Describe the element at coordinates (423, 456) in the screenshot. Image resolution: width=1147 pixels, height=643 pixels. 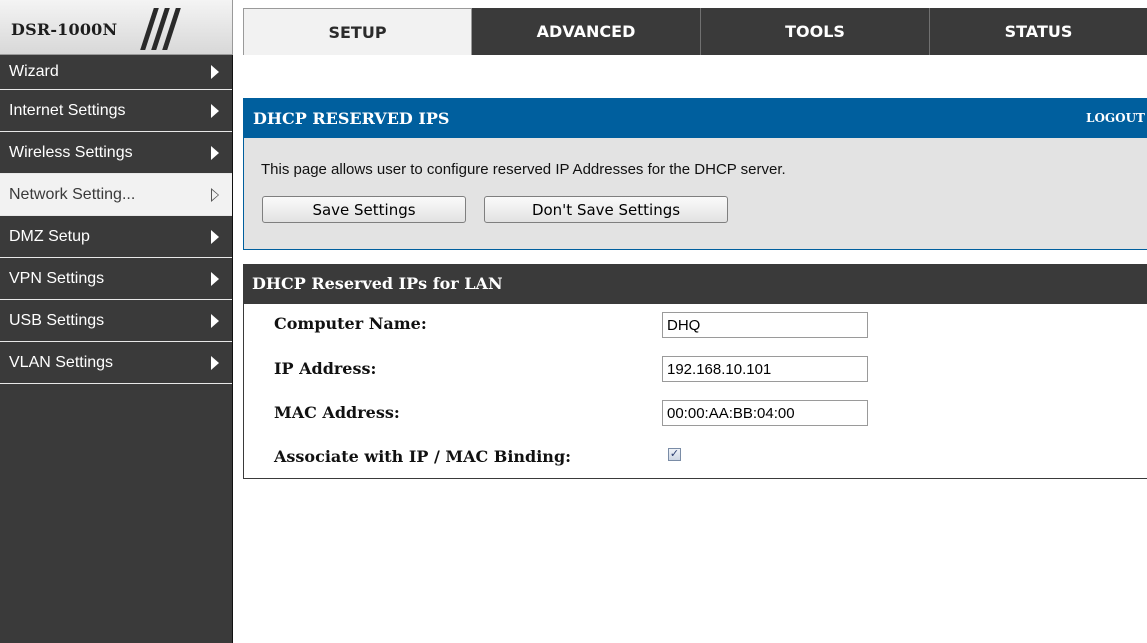
I see `ip-mac-binding-label: Associate with IP / MAC Binding:` at that location.